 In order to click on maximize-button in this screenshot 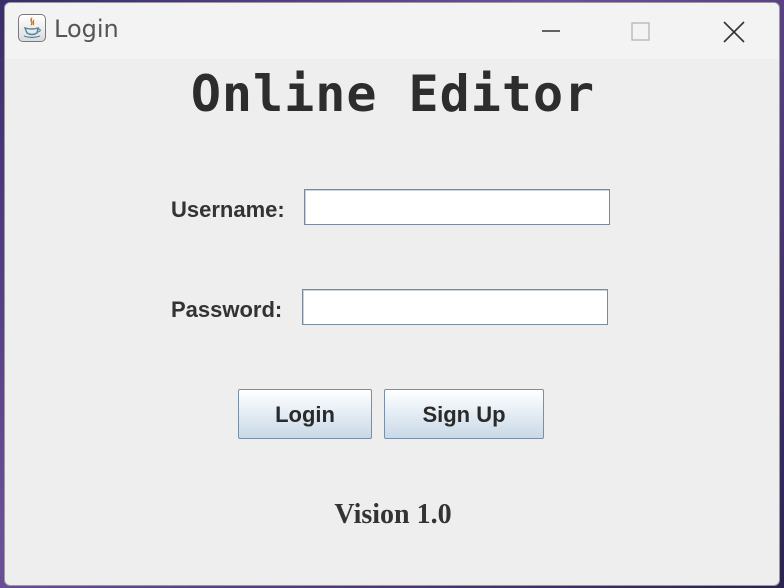, I will do `click(640, 31)`.